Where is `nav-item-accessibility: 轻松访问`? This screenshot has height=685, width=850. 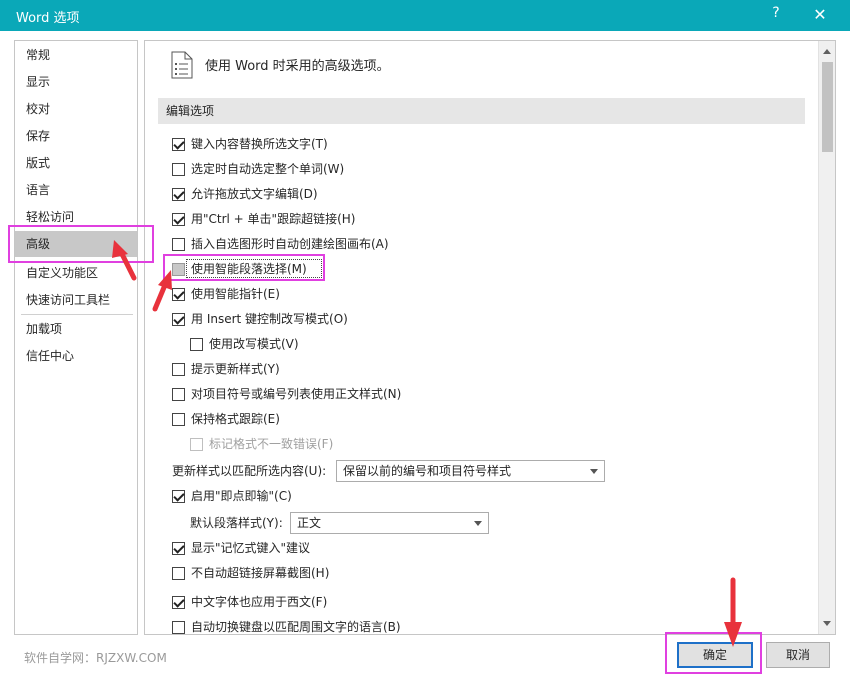 nav-item-accessibility: 轻松访问 is located at coordinates (76, 217).